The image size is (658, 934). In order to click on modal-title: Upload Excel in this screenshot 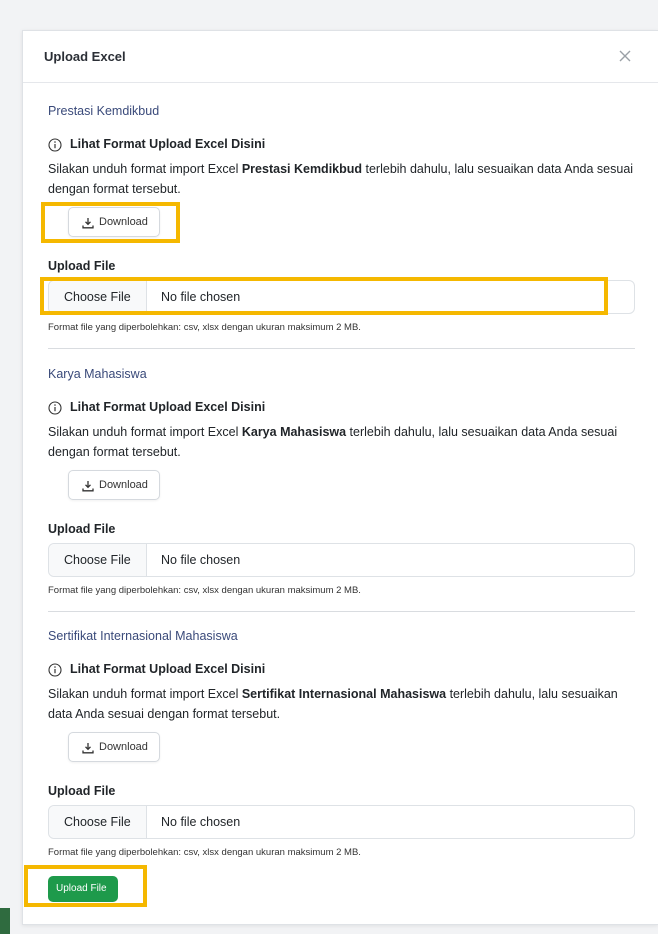, I will do `click(85, 56)`.